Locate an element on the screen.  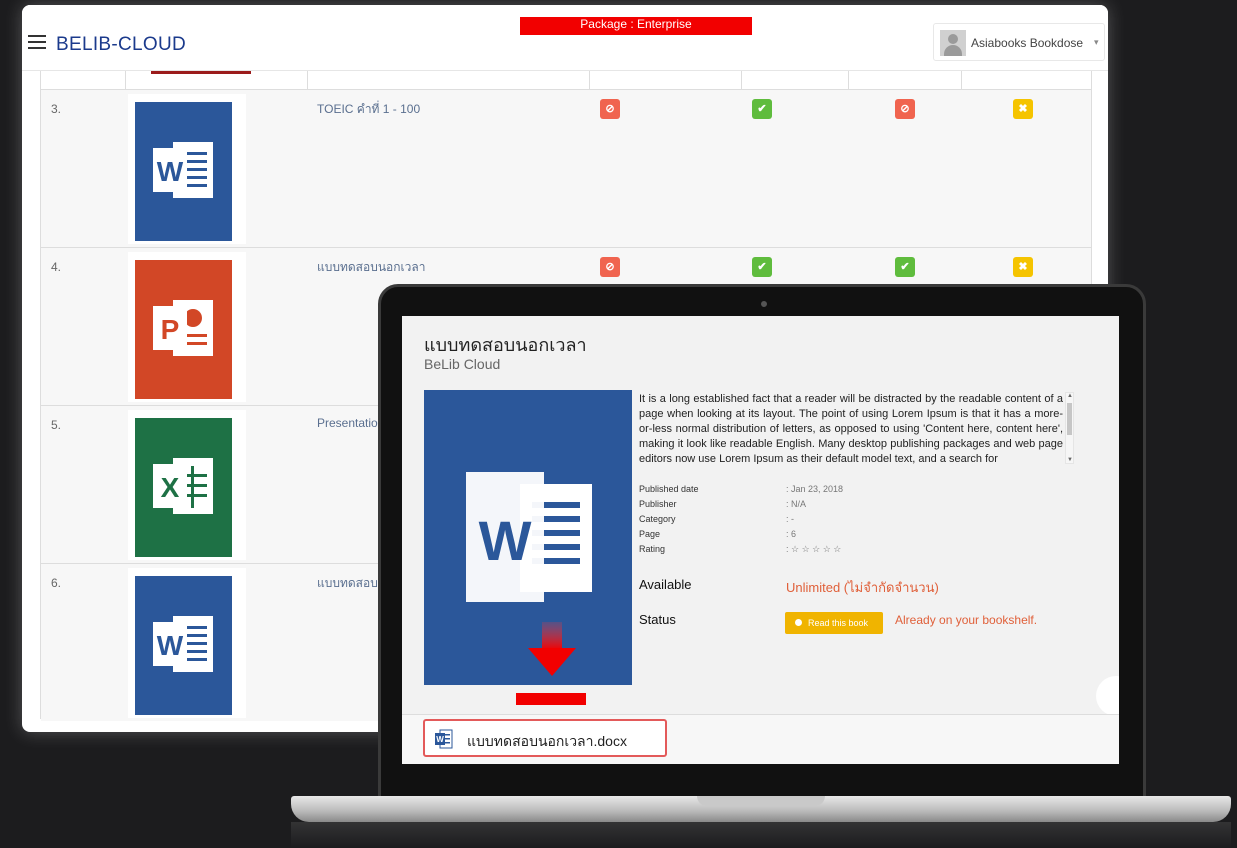
powerpoint-icon: P is located at coordinates (183, 329).